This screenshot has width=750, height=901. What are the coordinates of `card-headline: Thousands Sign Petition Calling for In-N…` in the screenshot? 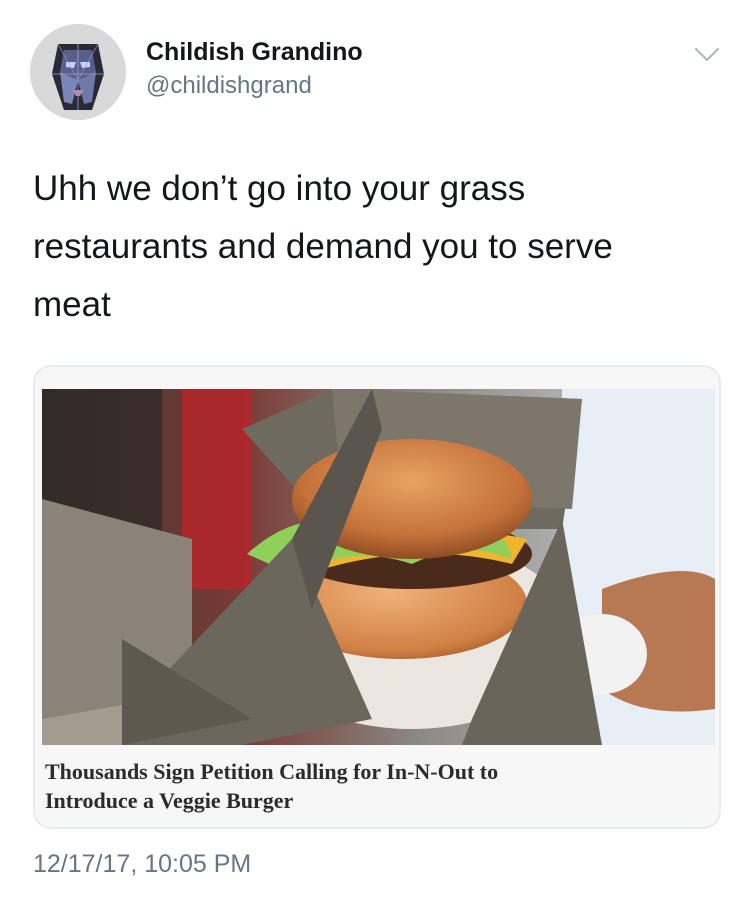 It's located at (375, 786).